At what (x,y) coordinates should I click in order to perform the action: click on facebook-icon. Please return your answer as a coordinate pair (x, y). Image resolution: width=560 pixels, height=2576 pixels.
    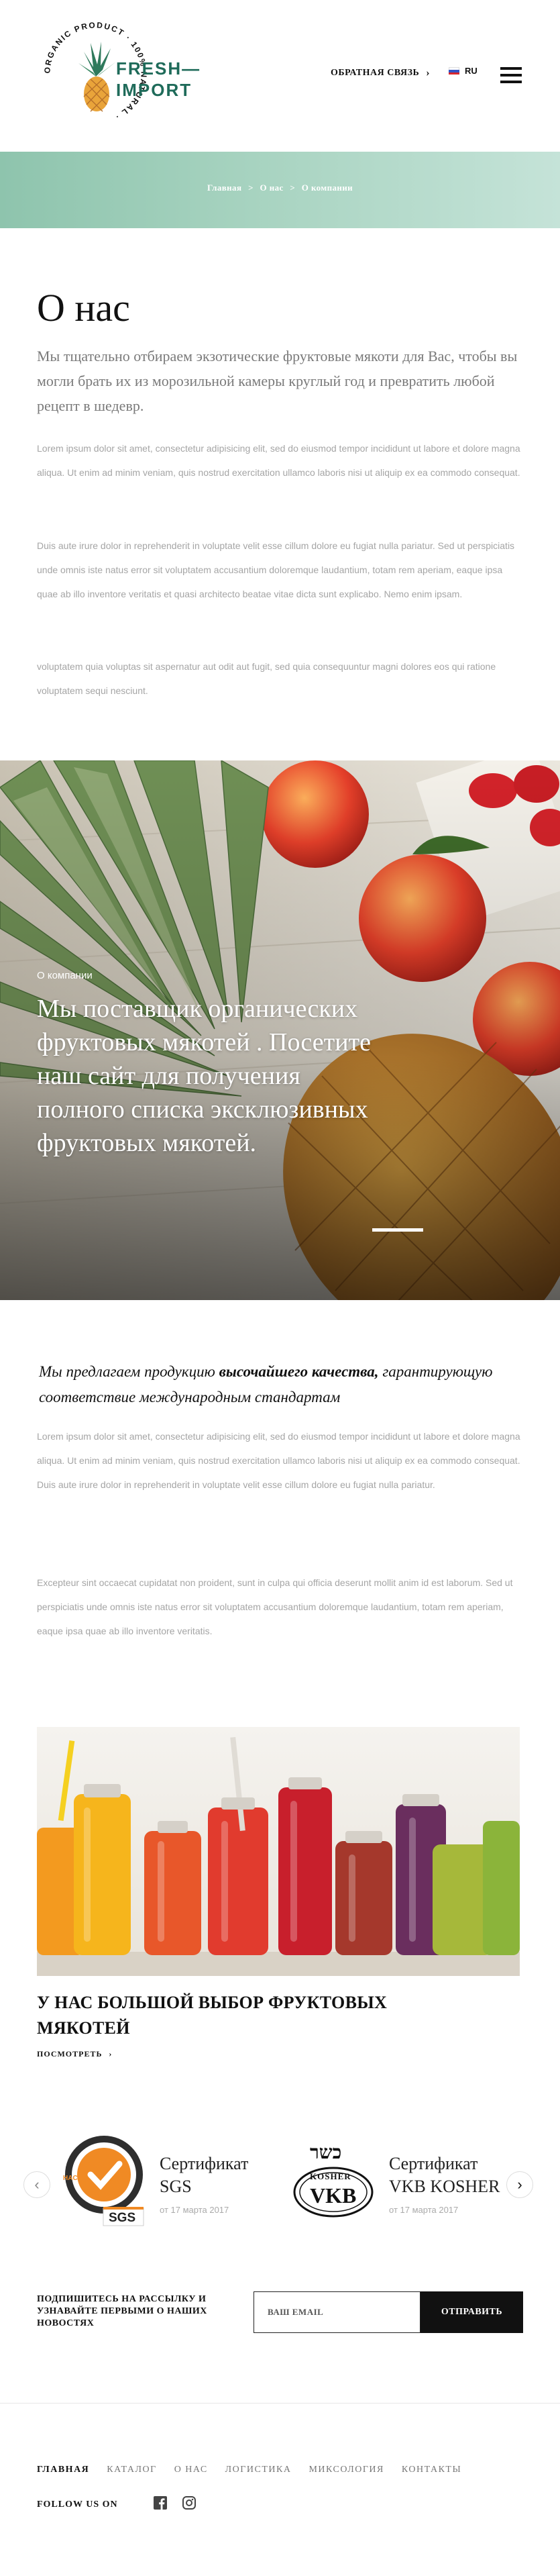
    Looking at the image, I should click on (160, 2502).